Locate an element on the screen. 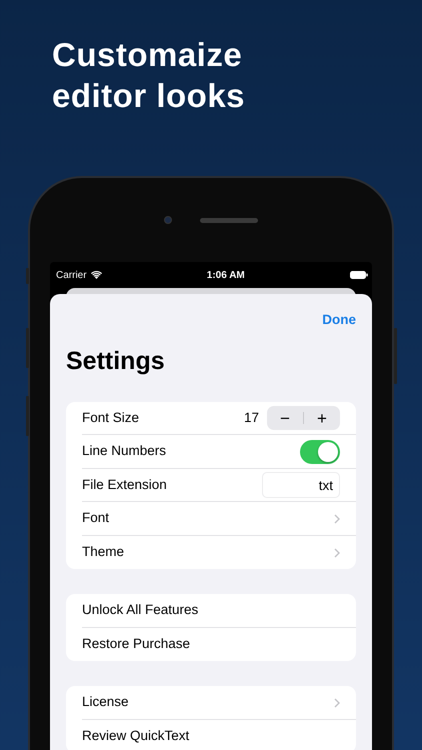 The image size is (422, 750). camera-icon is located at coordinates (168, 220).